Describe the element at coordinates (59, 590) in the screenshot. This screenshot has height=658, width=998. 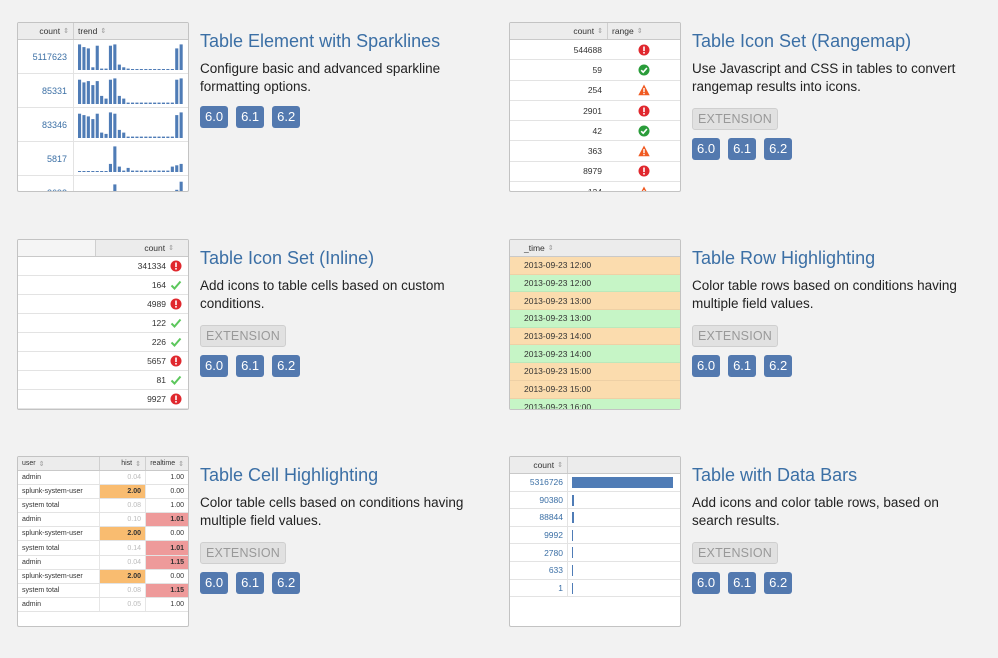
I see `user-cell: system total` at that location.